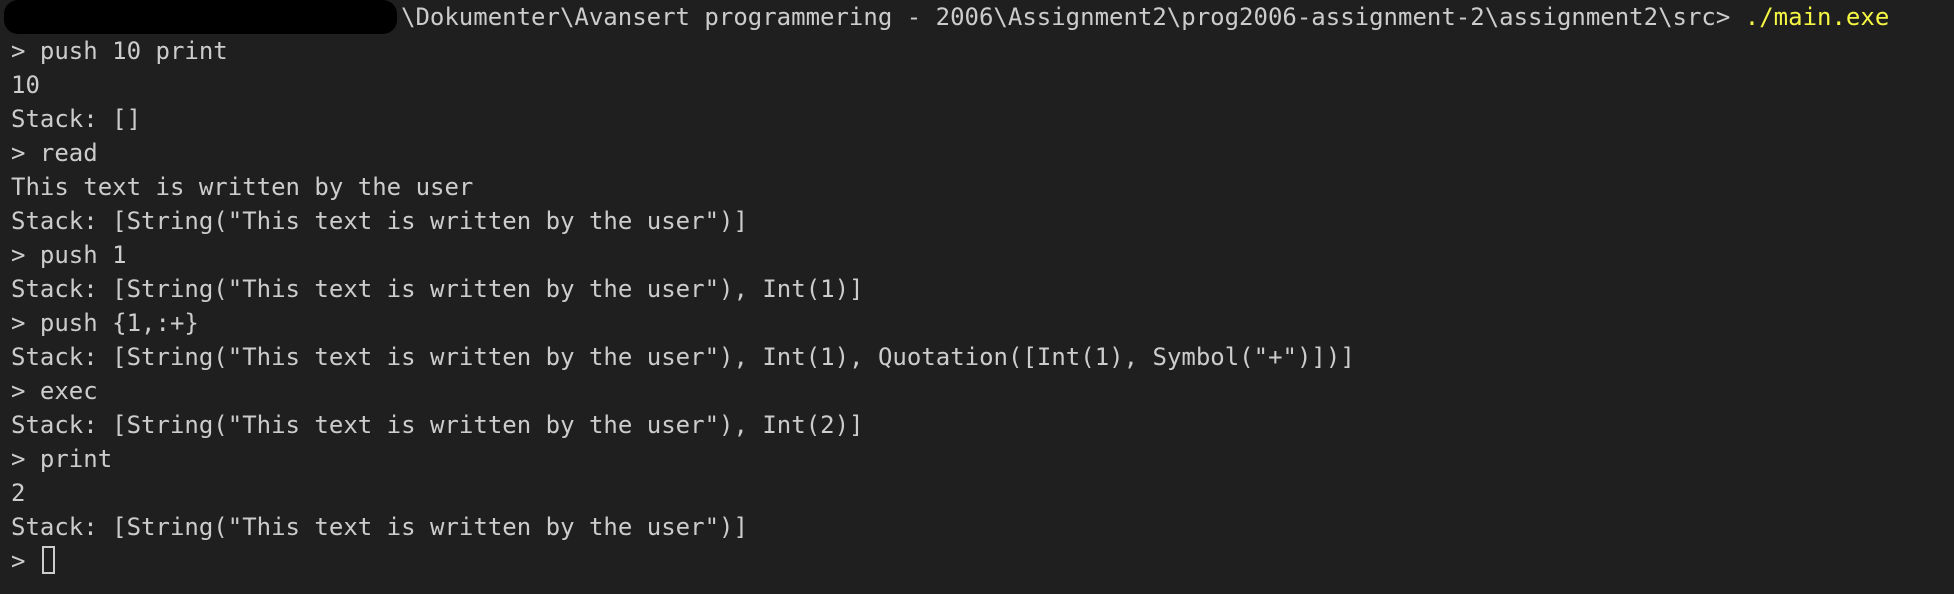 Image resolution: width=1954 pixels, height=594 pixels. What do you see at coordinates (48, 560) in the screenshot?
I see `text-cursor` at bounding box center [48, 560].